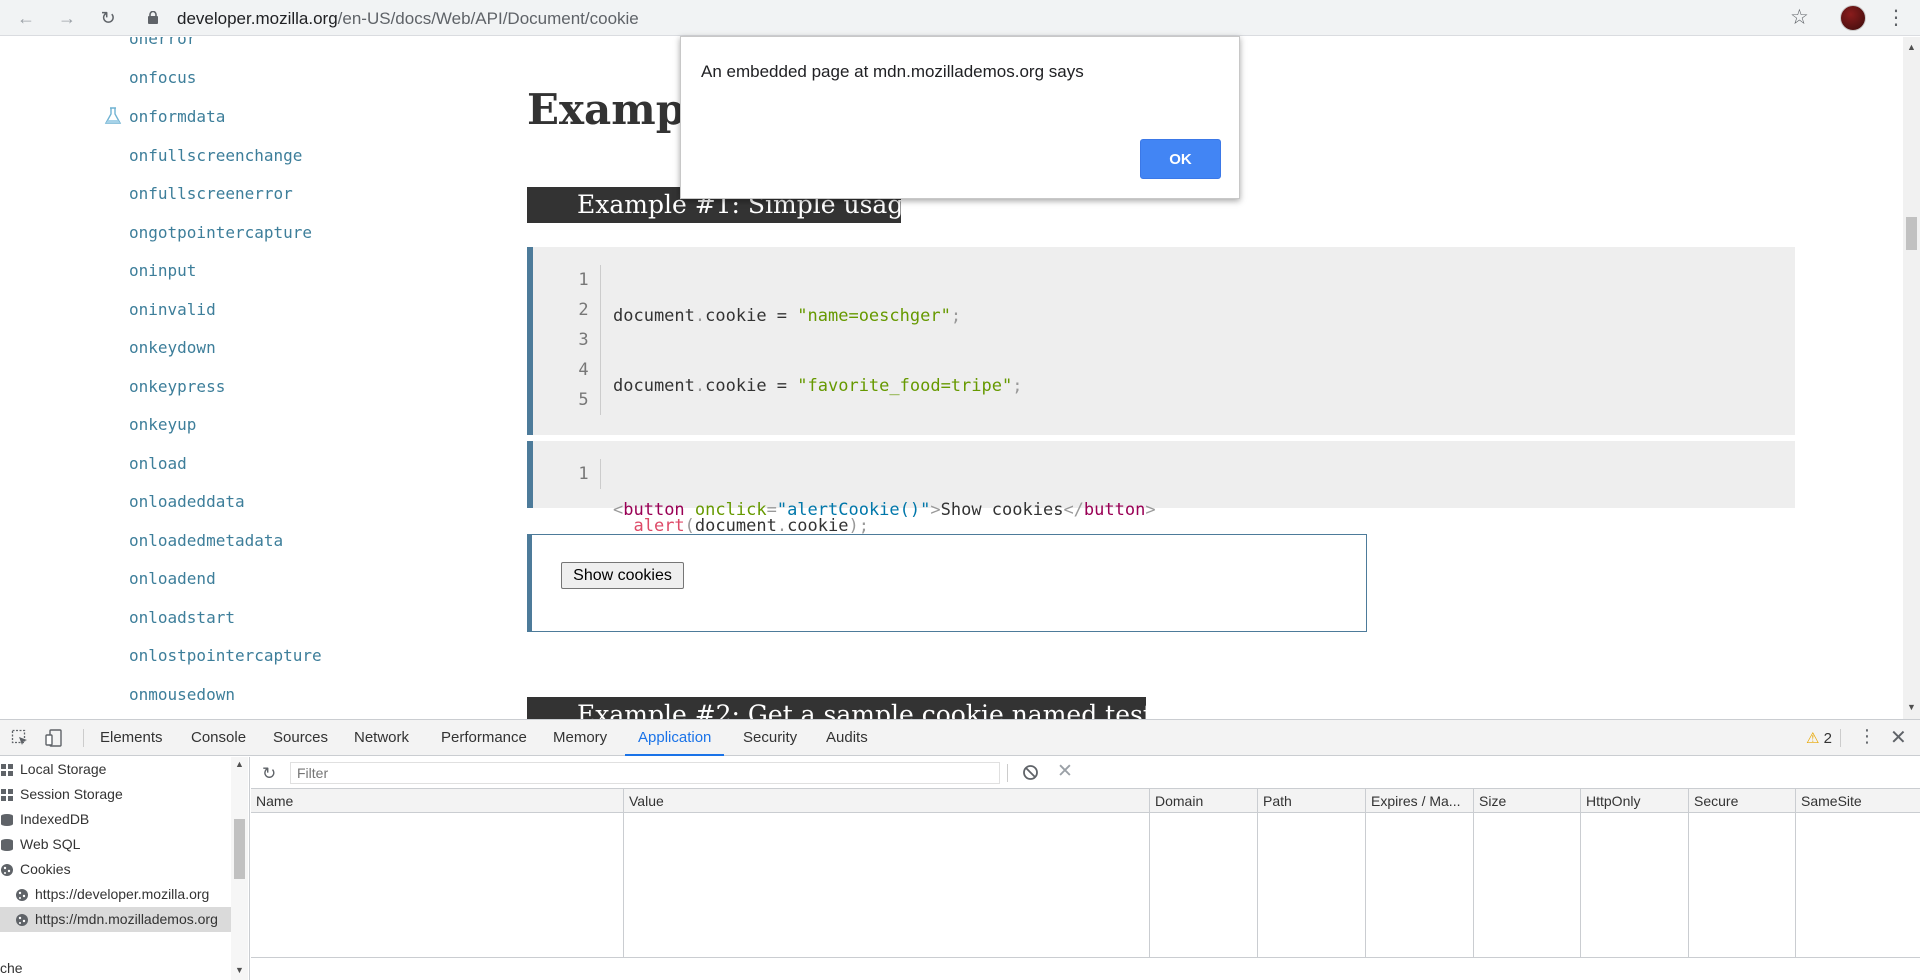 This screenshot has height=980, width=1920. I want to click on filter-input, so click(645, 773).